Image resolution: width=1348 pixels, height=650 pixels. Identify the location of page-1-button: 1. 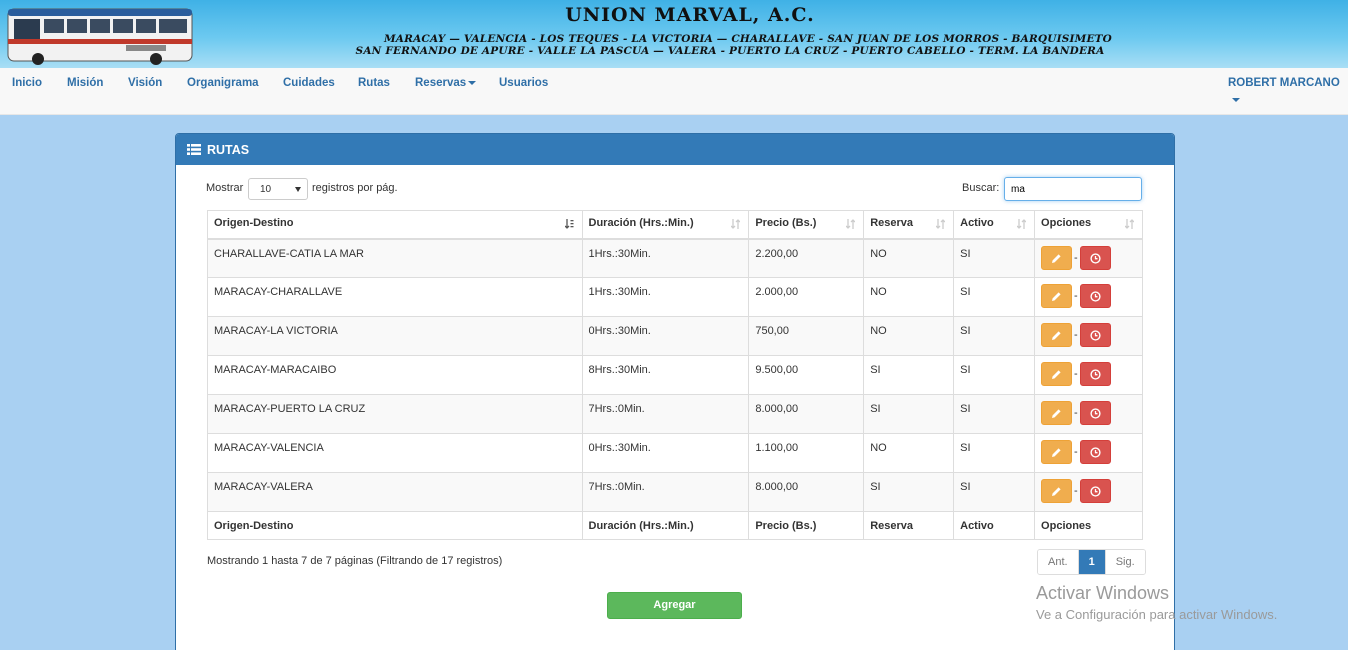
(1091, 562).